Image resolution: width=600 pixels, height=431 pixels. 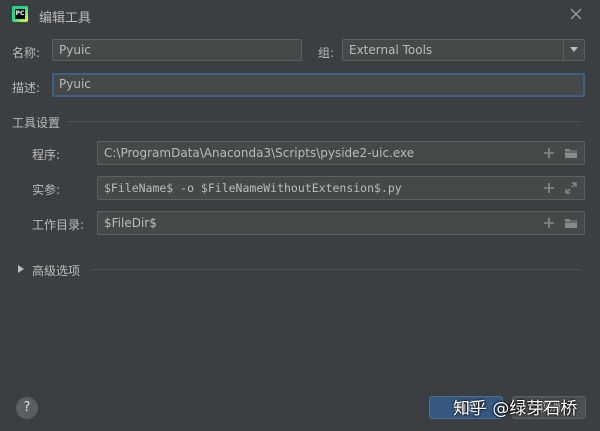 I want to click on advanced-divider, so click(x=336, y=269).